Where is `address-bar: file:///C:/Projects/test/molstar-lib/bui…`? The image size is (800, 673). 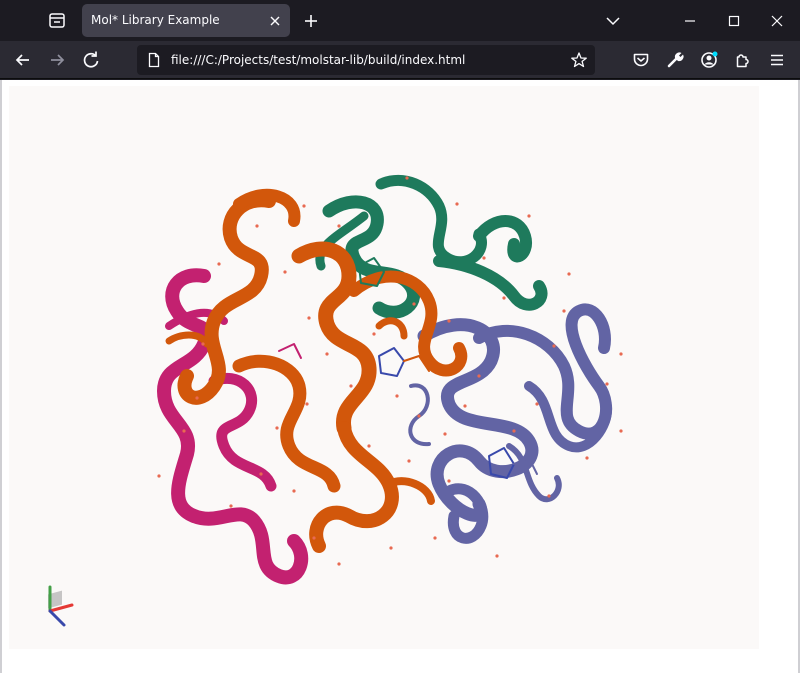 address-bar: file:///C:/Projects/test/molstar-lib/bui… is located at coordinates (366, 60).